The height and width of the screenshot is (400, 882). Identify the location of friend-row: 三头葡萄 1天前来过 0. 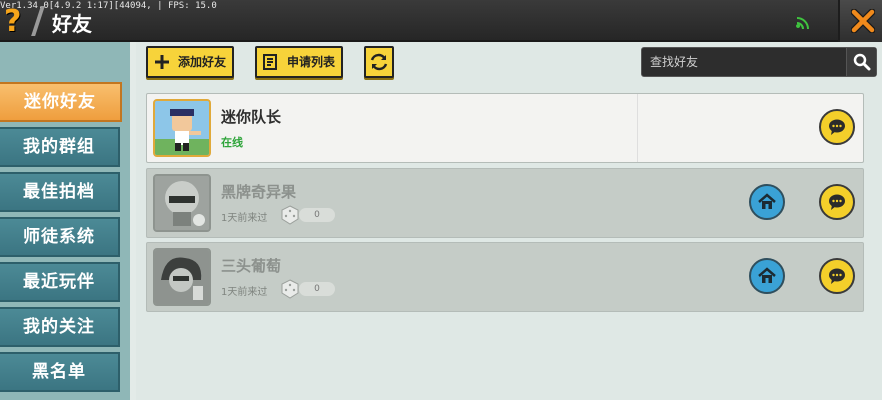
(505, 277).